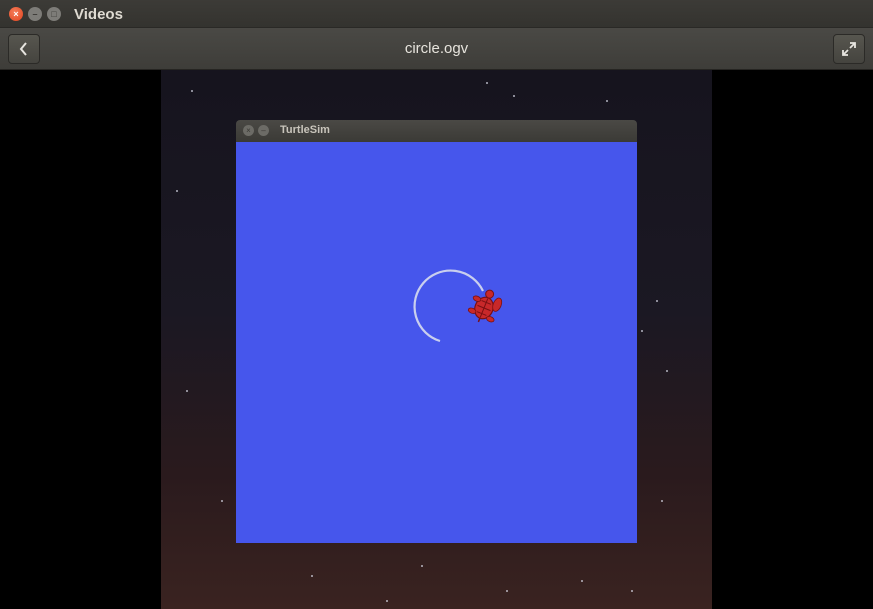 Image resolution: width=873 pixels, height=609 pixels. Describe the element at coordinates (248, 130) in the screenshot. I see `turtlesim-close-button: ×` at that location.